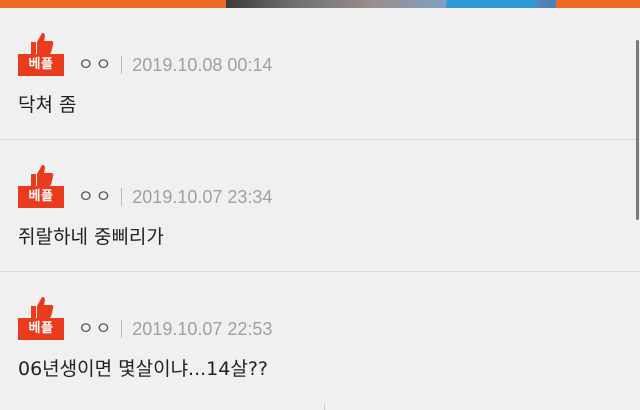 Image resolution: width=640 pixels, height=410 pixels. What do you see at coordinates (391, 4) in the screenshot?
I see `banner-photo` at bounding box center [391, 4].